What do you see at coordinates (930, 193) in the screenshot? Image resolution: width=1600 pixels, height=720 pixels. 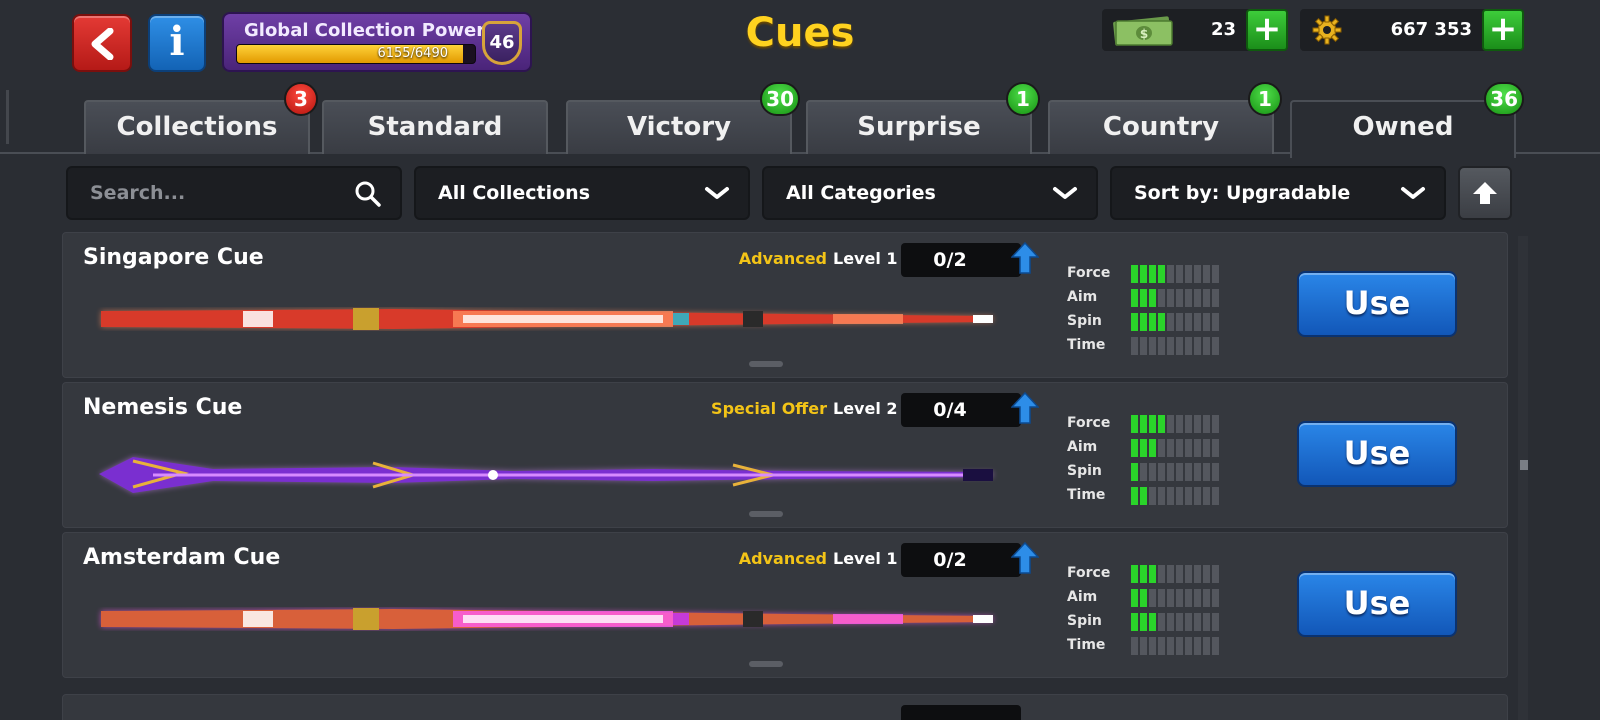 I see `categories-dropdown: All Categories` at bounding box center [930, 193].